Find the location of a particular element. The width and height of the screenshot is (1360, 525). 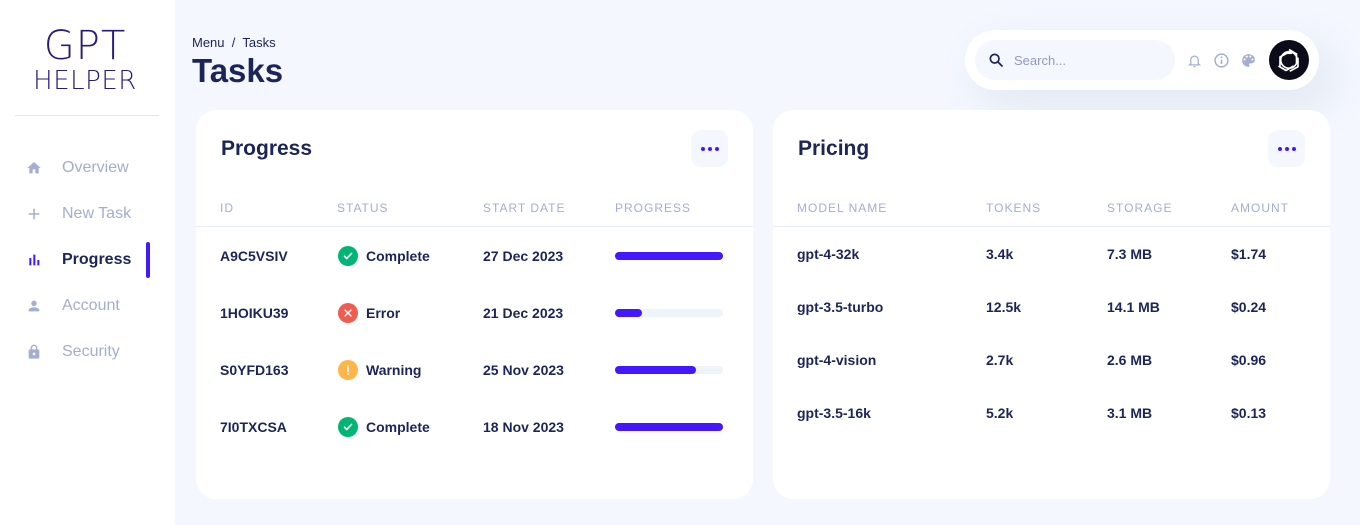

column-header: START DATE is located at coordinates (524, 208).